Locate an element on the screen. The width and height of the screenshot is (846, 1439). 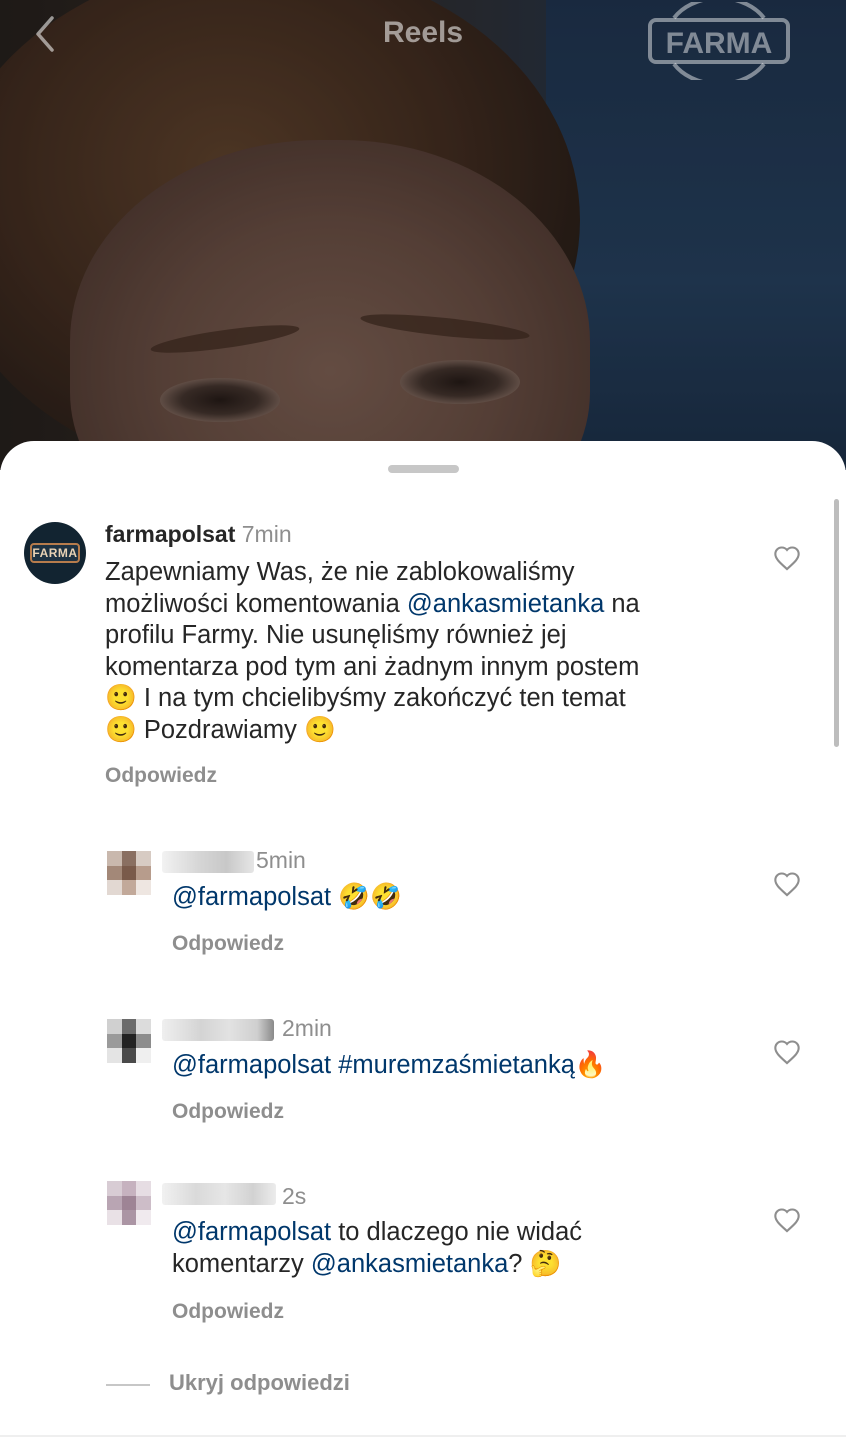
comment-text: @farmapolsat 🤣🤣 is located at coordinates (287, 898).